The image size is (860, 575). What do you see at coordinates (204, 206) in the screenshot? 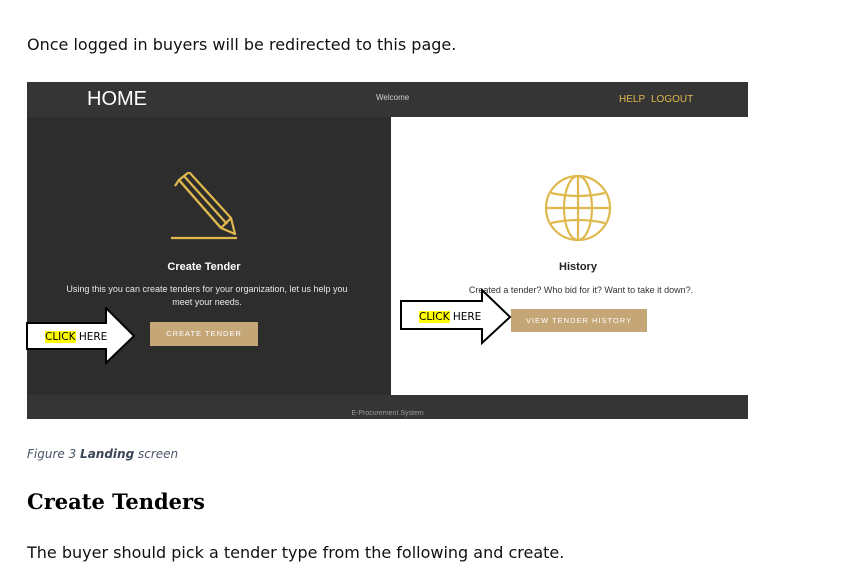
I see `pencil-icon` at bounding box center [204, 206].